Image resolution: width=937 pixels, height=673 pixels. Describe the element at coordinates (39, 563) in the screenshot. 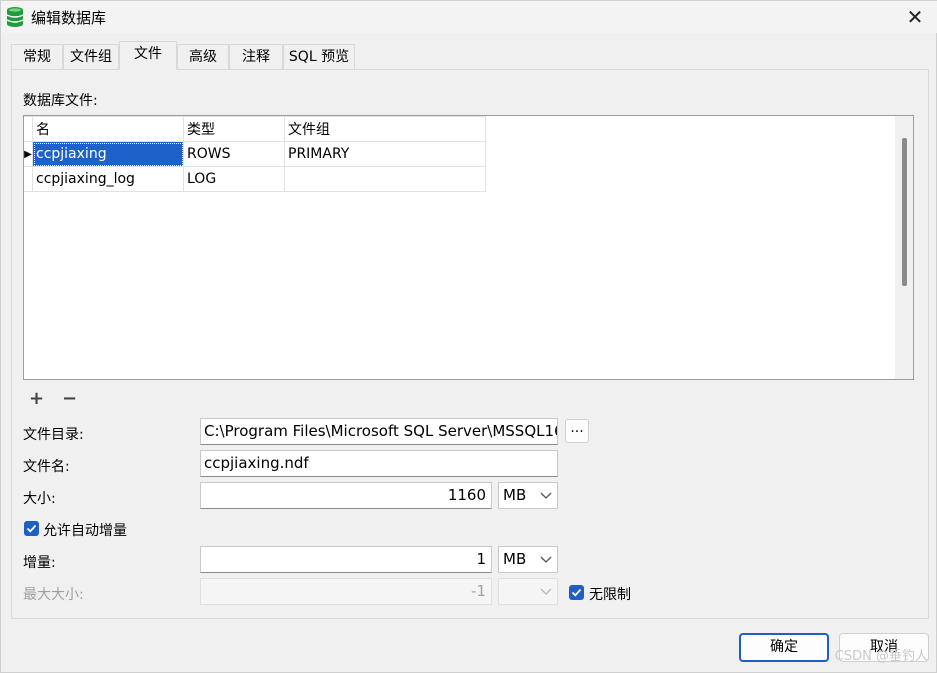

I see `growth-label: 增量:` at that location.